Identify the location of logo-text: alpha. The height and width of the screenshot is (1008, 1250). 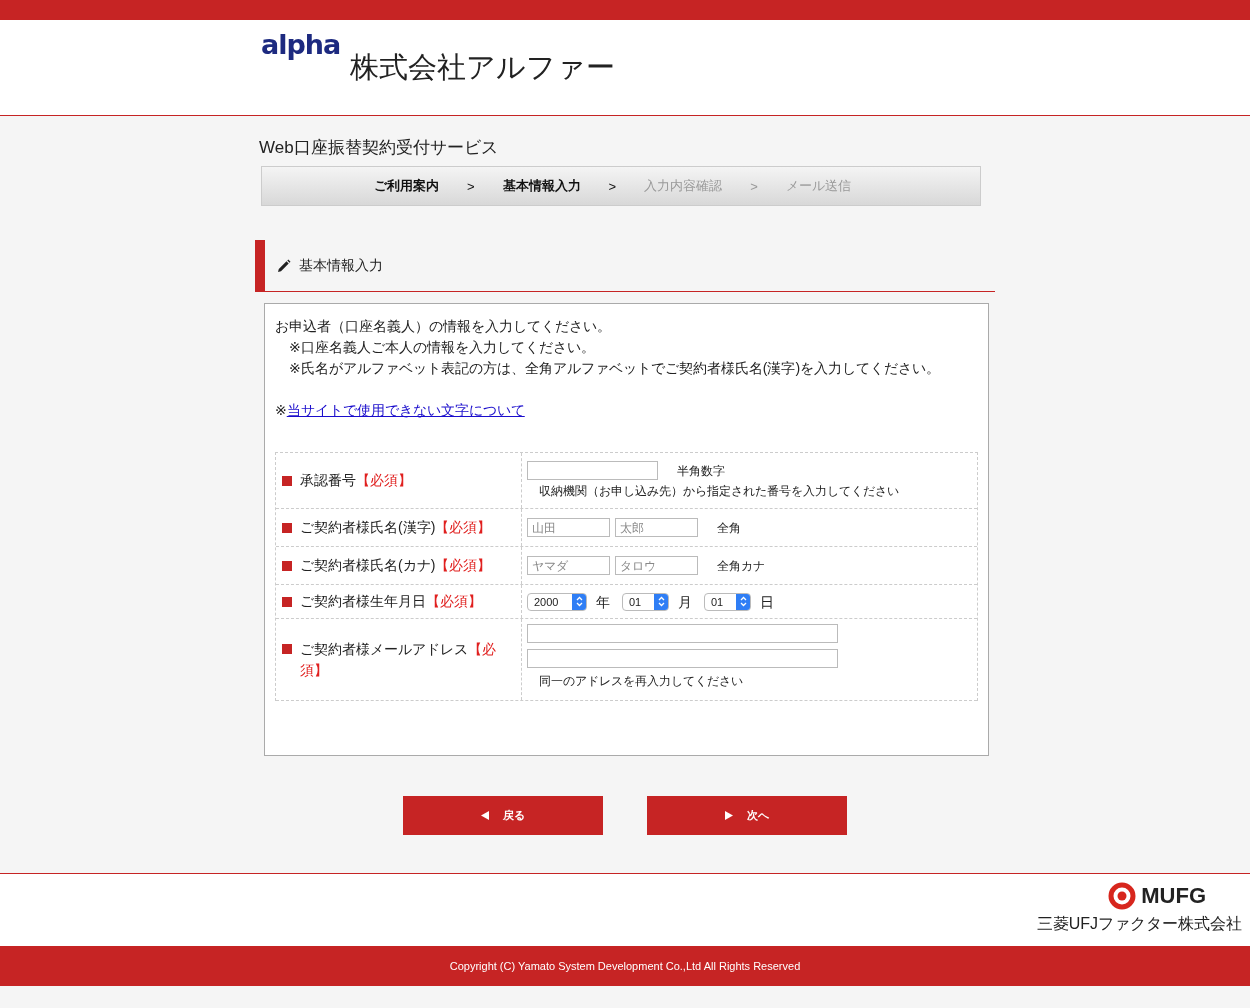
(301, 45).